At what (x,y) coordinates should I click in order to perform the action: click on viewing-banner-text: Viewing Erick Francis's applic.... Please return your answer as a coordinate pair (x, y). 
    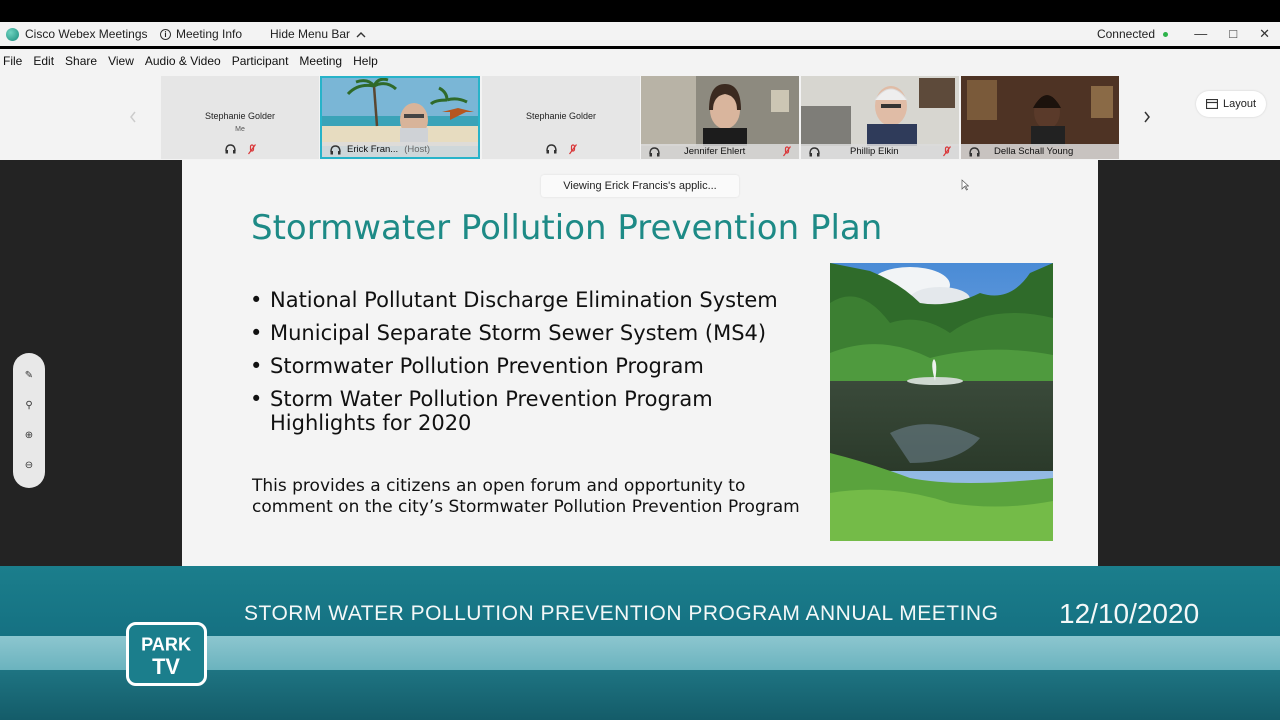
    Looking at the image, I should click on (640, 186).